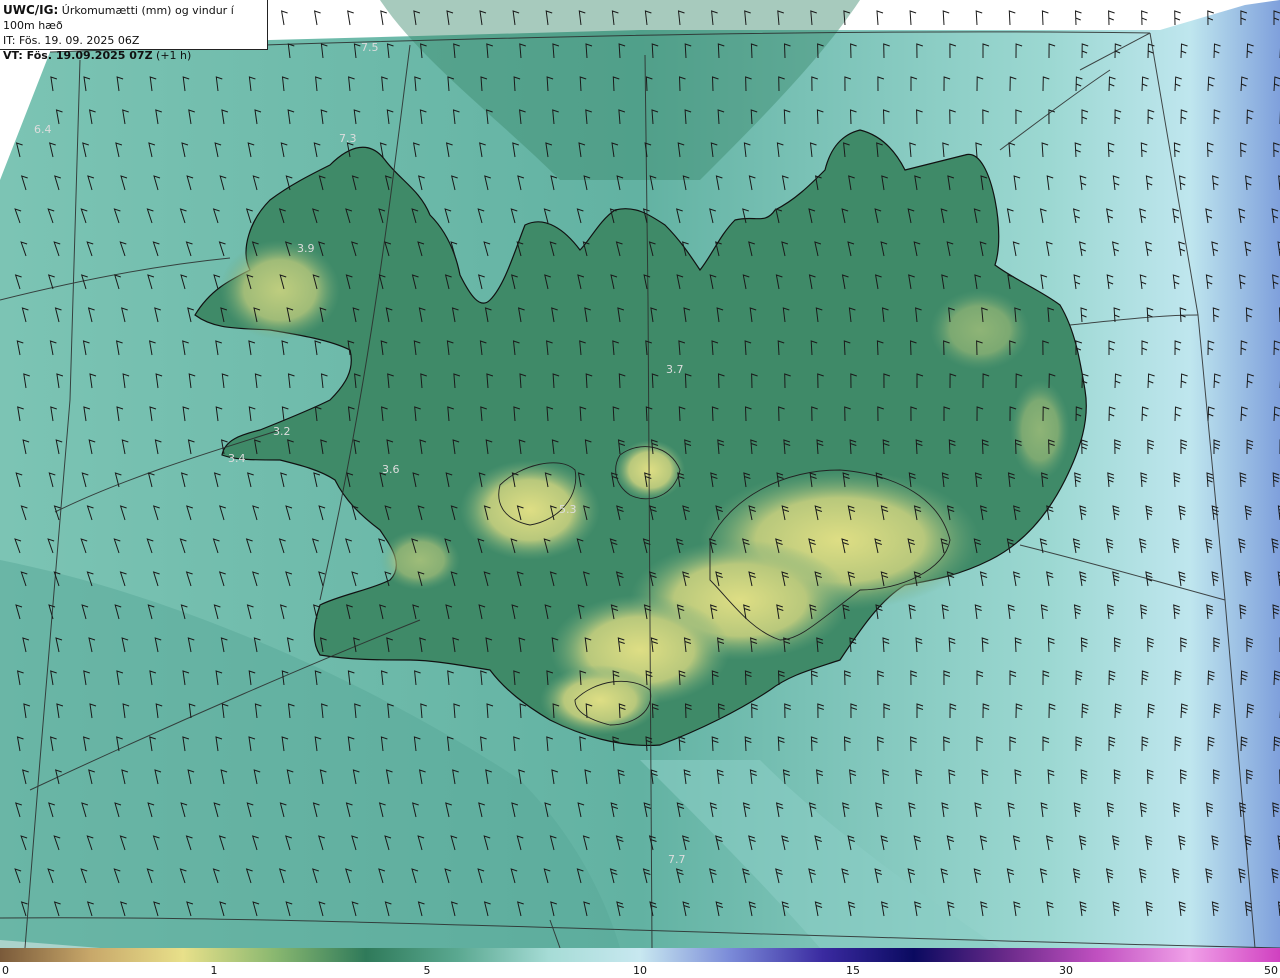 The height and width of the screenshot is (978, 1280). What do you see at coordinates (1271, 970) in the screenshot?
I see `colorbar-tick: 50` at bounding box center [1271, 970].